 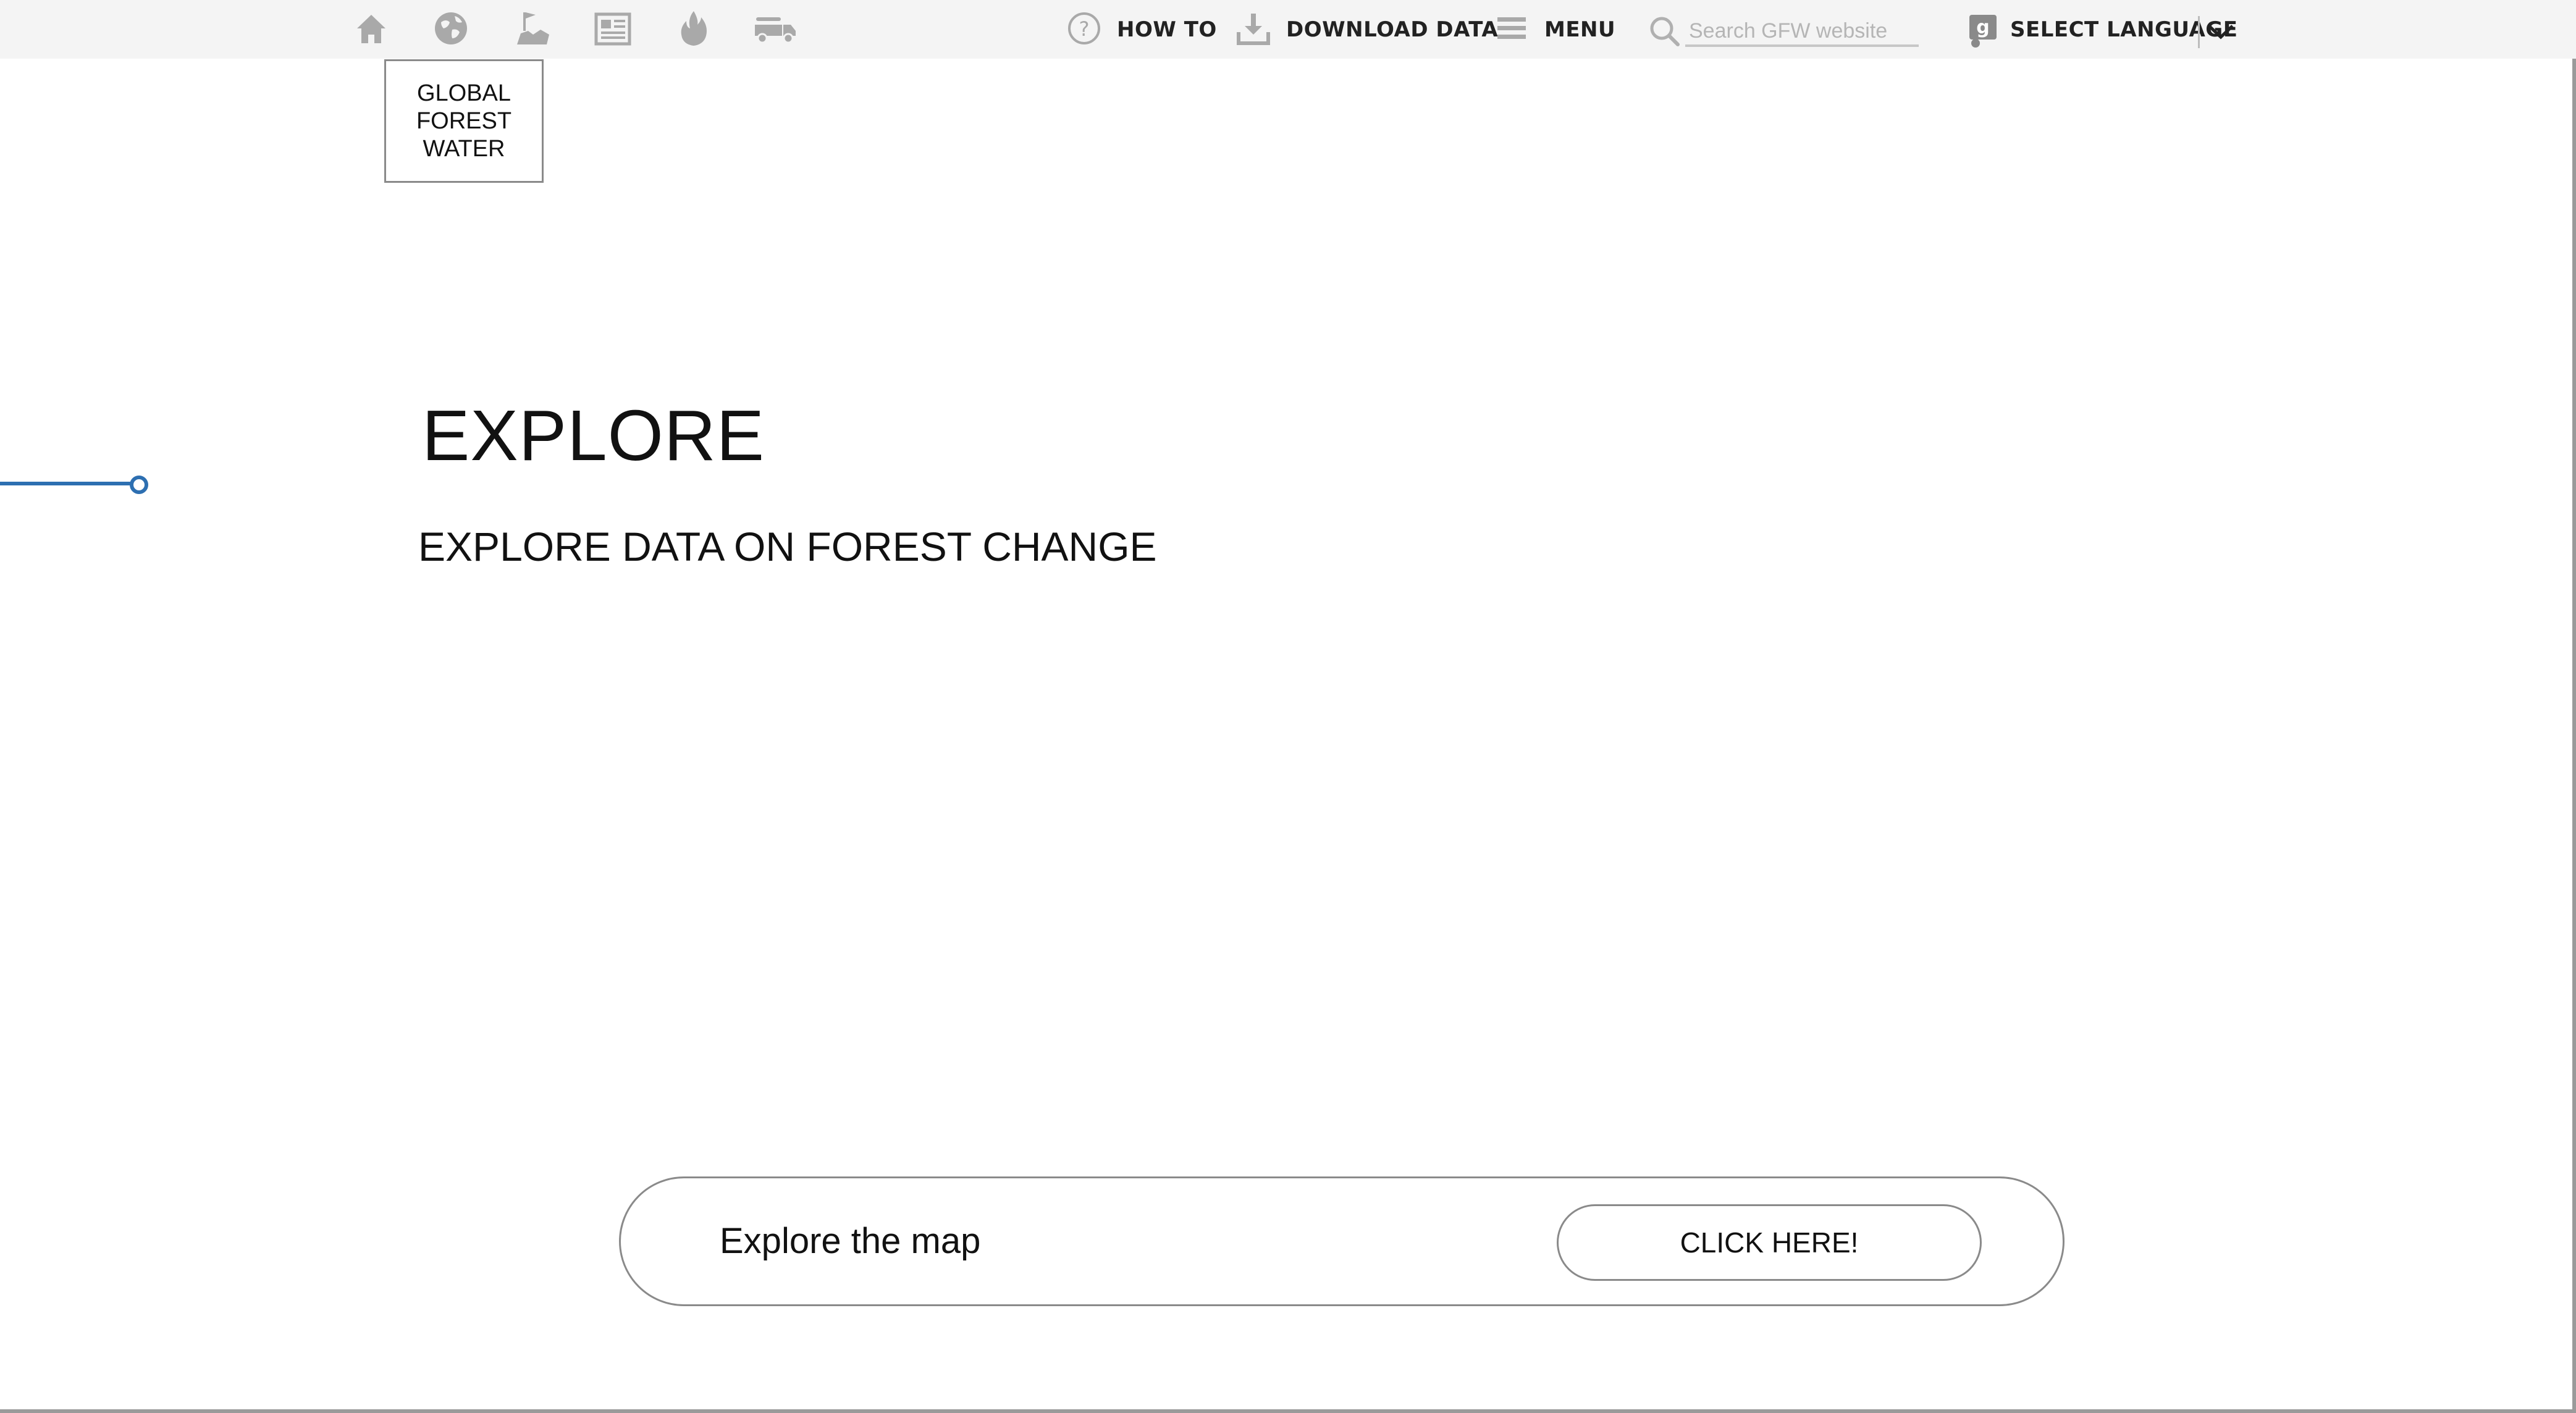 What do you see at coordinates (1579, 30) in the screenshot?
I see `menu-link: MENU` at bounding box center [1579, 30].